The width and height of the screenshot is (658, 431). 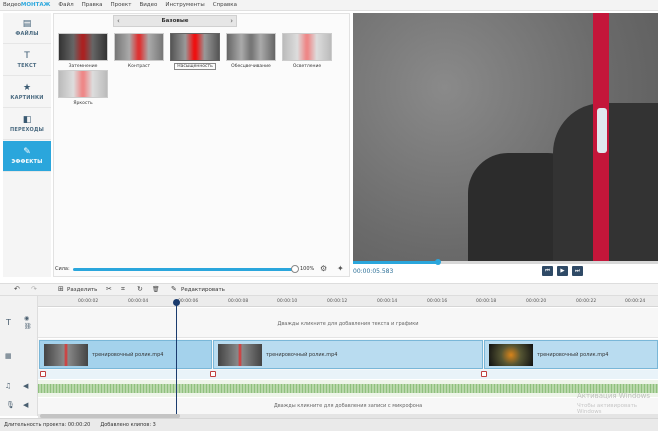 What do you see at coordinates (438, 262) in the screenshot?
I see `playback-progress-handle` at bounding box center [438, 262].